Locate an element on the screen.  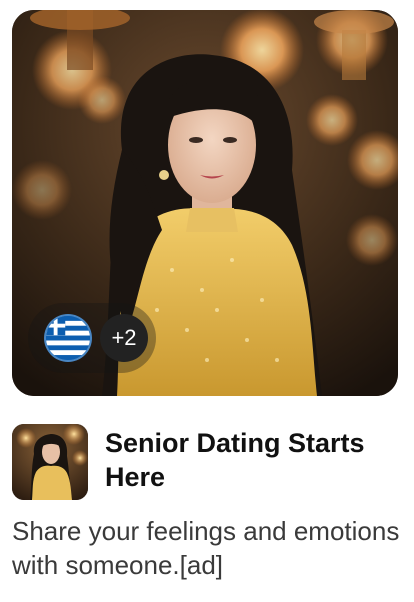
ad-thumbnail is located at coordinates (50, 462).